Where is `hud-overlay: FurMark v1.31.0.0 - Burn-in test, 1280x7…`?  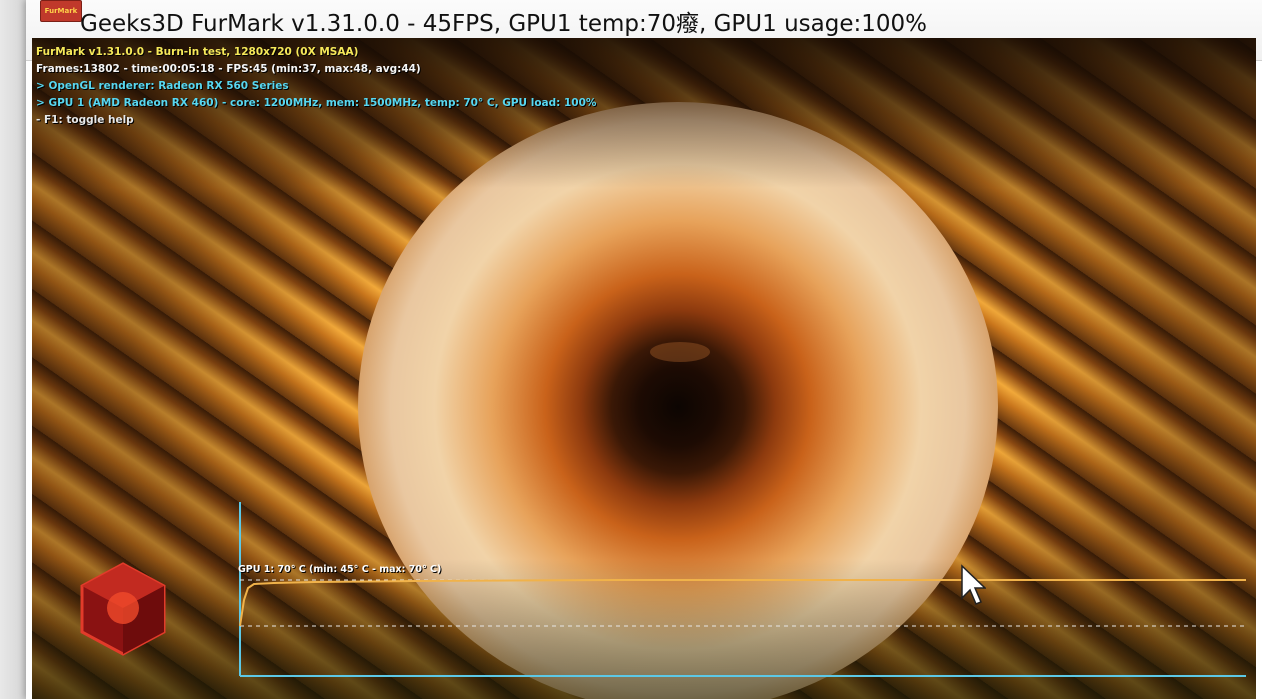
hud-overlay: FurMark v1.31.0.0 - Burn-in test, 1280x7… is located at coordinates (316, 86).